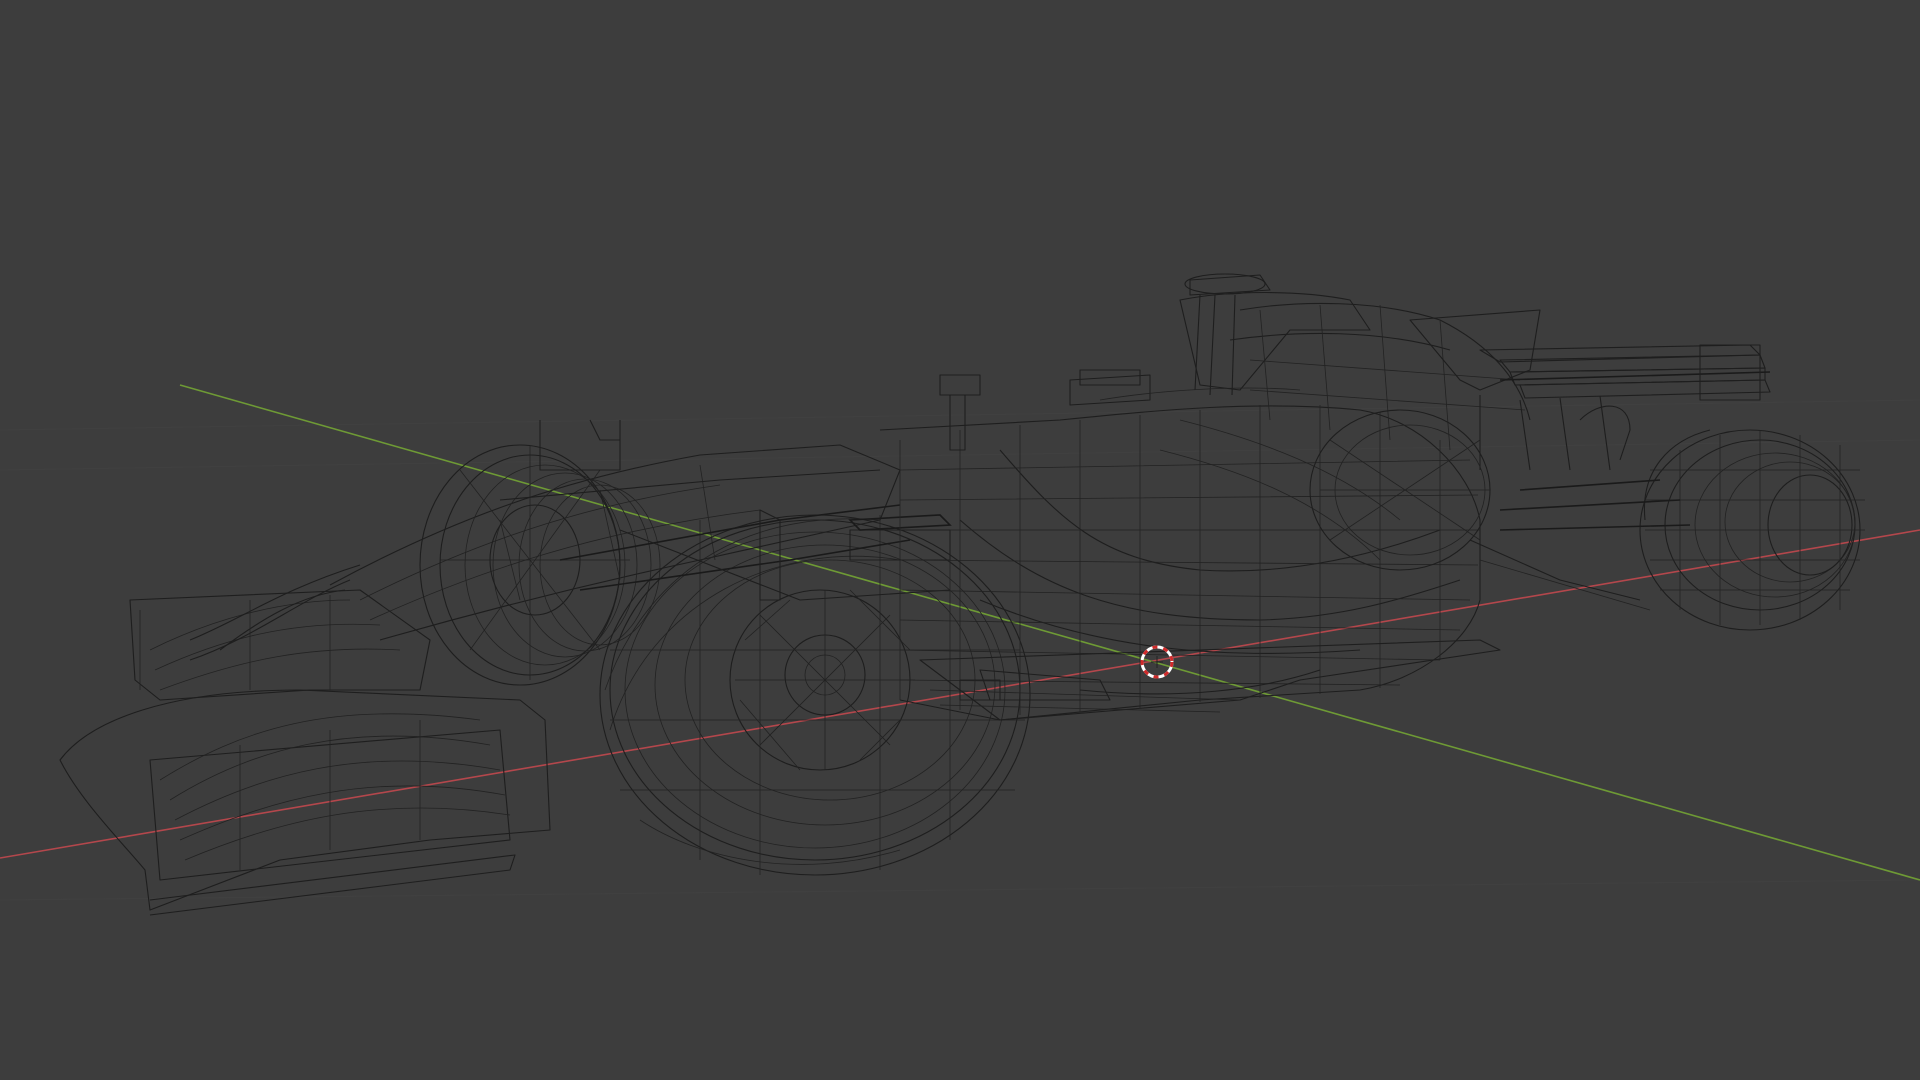 Image resolution: width=1920 pixels, height=1080 pixels. What do you see at coordinates (1580, 545) in the screenshot?
I see `rear-suspension` at bounding box center [1580, 545].